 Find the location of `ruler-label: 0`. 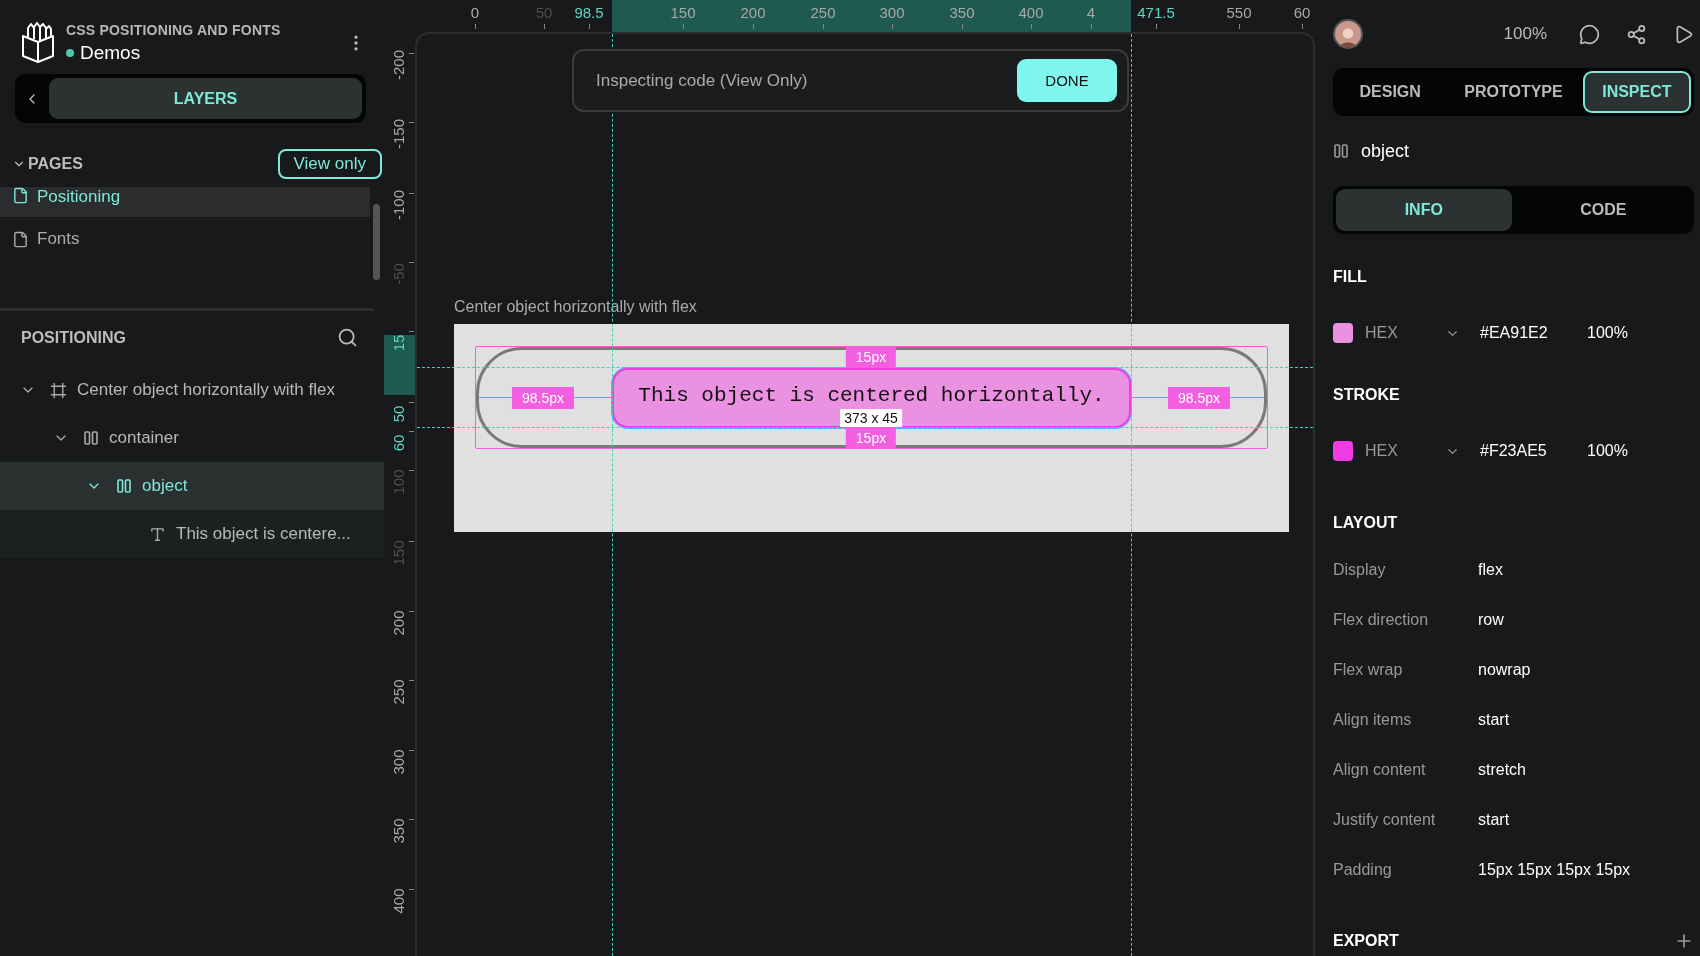

ruler-label: 0 is located at coordinates (475, 12).